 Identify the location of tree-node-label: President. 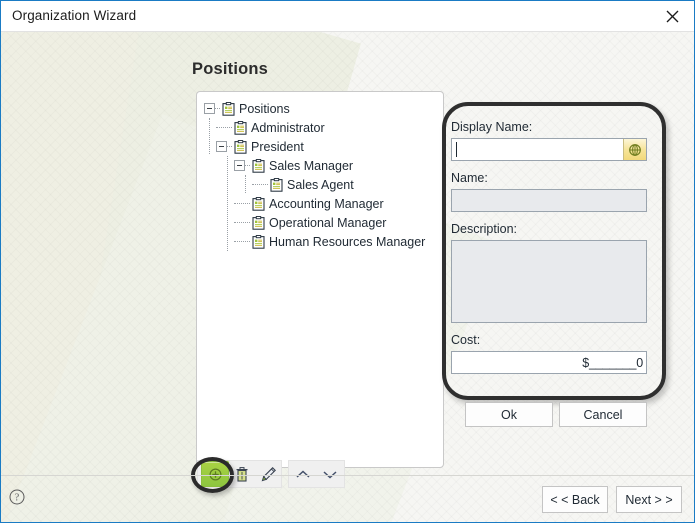
(277, 146).